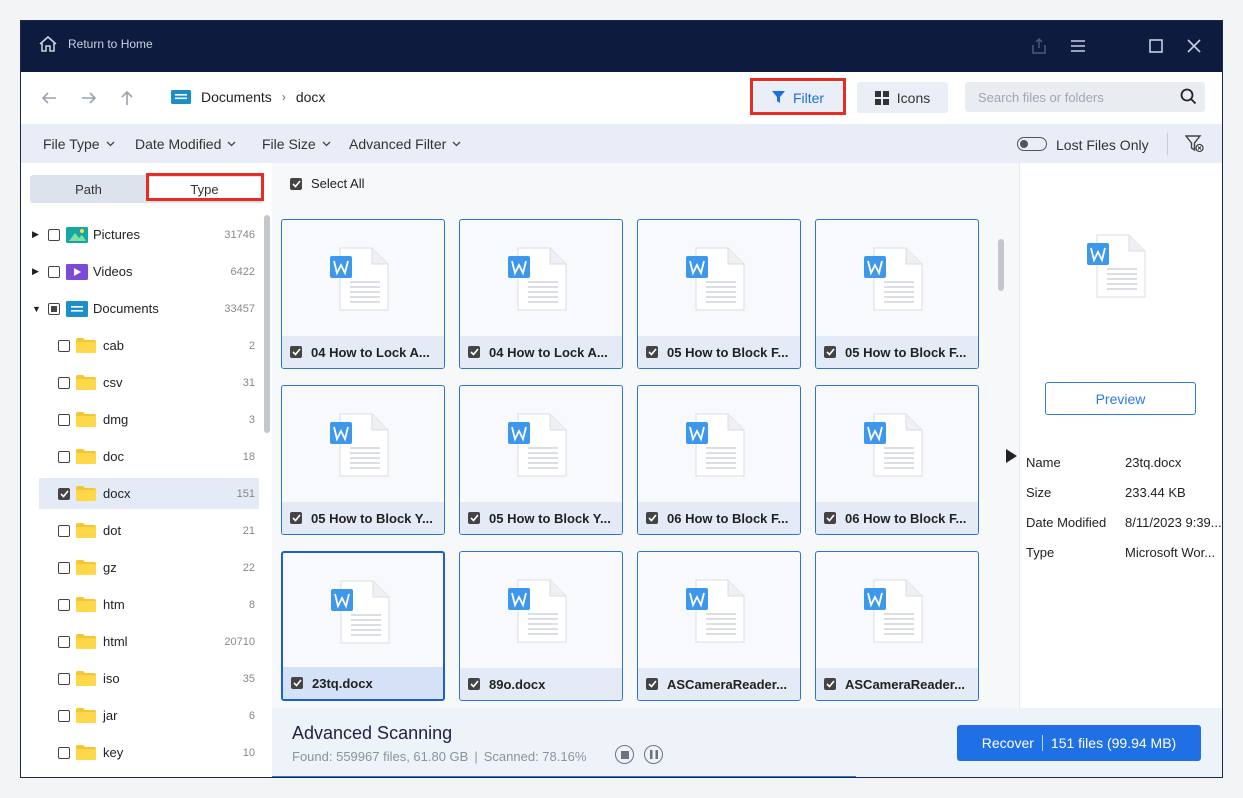 The height and width of the screenshot is (798, 1243). I want to click on stop-scan-button, so click(624, 754).